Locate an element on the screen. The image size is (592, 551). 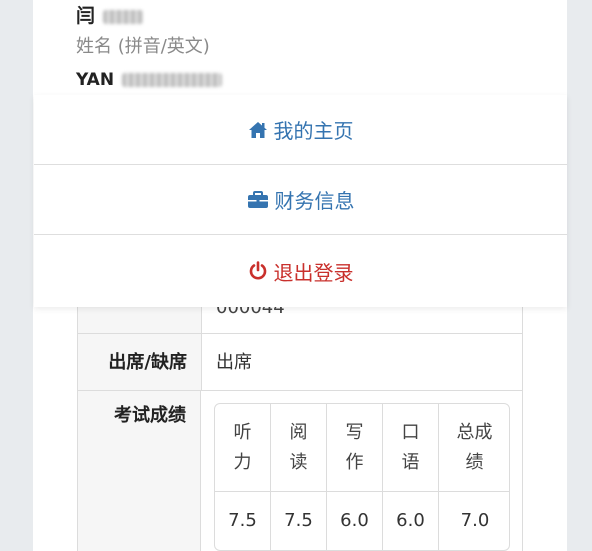
menu-item-logout-label: 退出登录 is located at coordinates (313, 272).